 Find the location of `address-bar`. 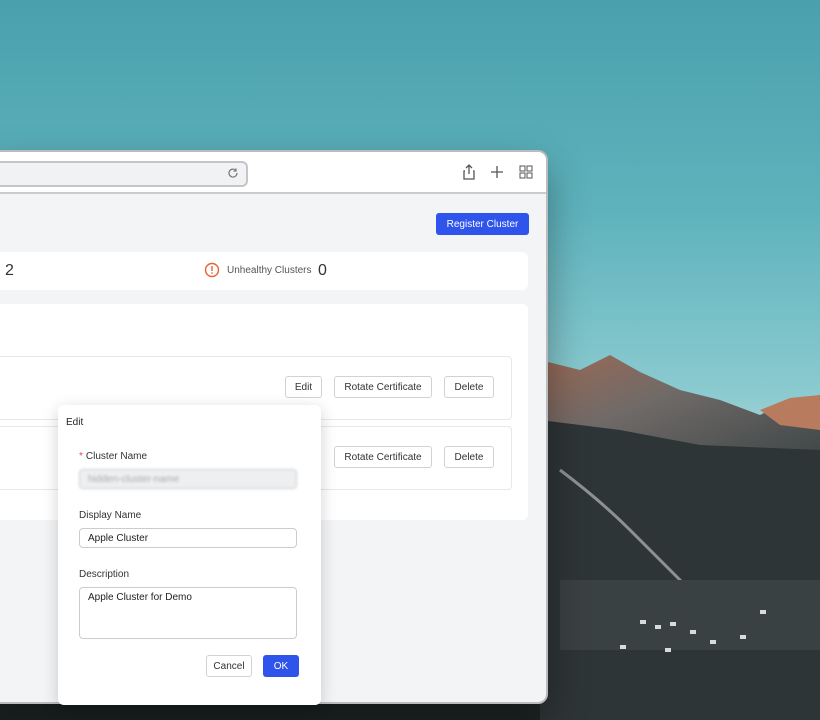

address-bar is located at coordinates (124, 174).